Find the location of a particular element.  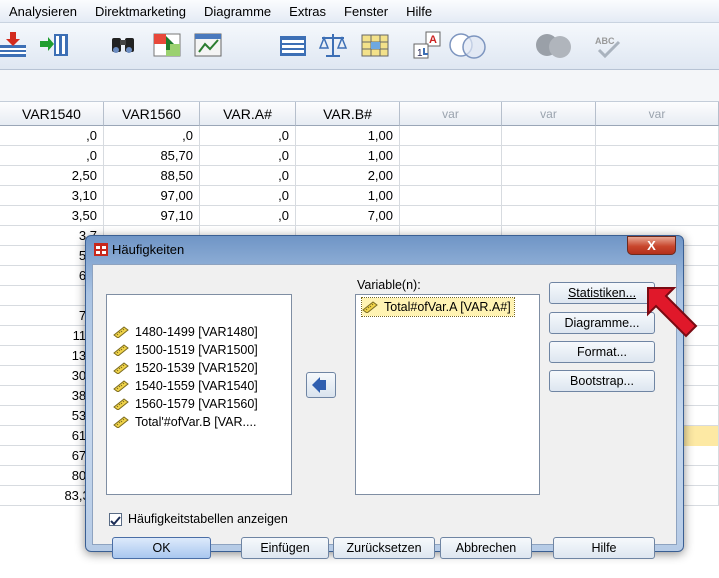

table-cell: 97,10 is located at coordinates (152, 216).